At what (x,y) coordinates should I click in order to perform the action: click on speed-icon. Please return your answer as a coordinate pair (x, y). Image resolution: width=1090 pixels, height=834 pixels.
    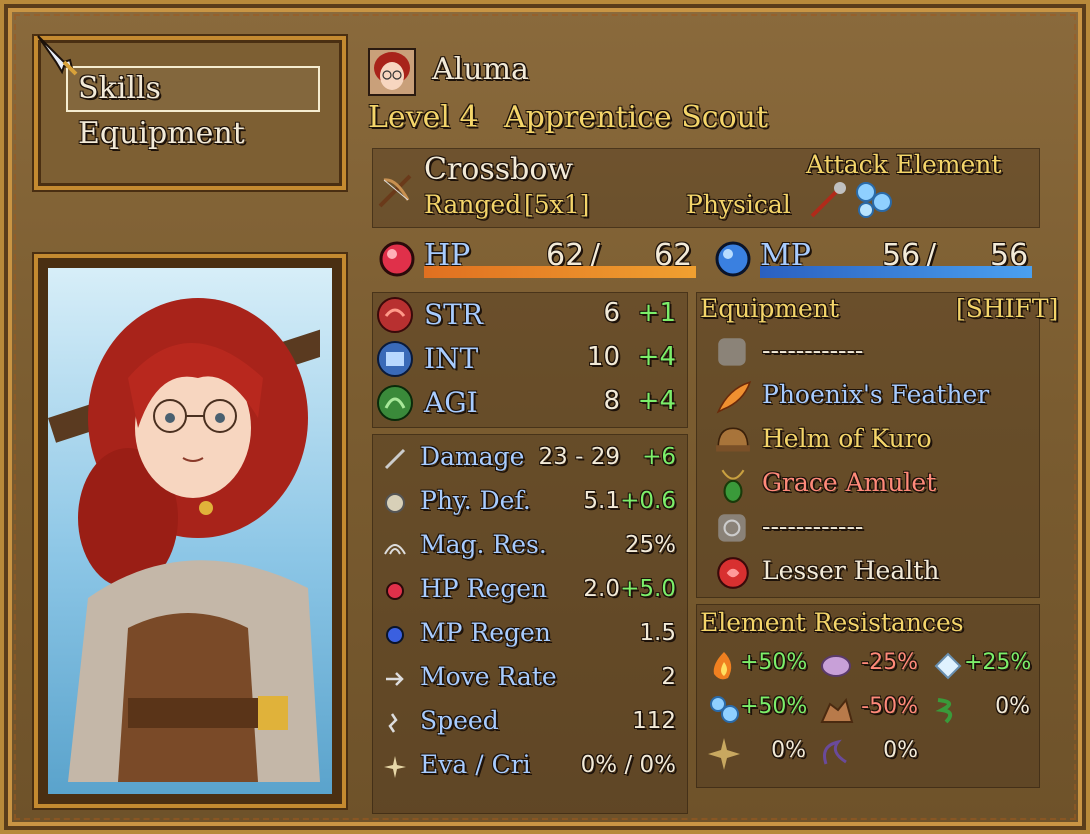
    Looking at the image, I should click on (395, 723).